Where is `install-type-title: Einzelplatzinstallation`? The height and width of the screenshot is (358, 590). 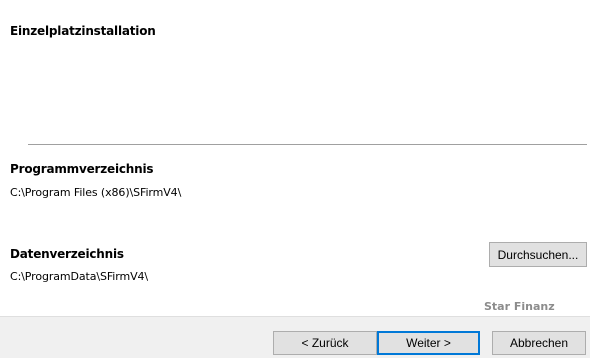 install-type-title: Einzelplatzinstallation is located at coordinates (83, 31).